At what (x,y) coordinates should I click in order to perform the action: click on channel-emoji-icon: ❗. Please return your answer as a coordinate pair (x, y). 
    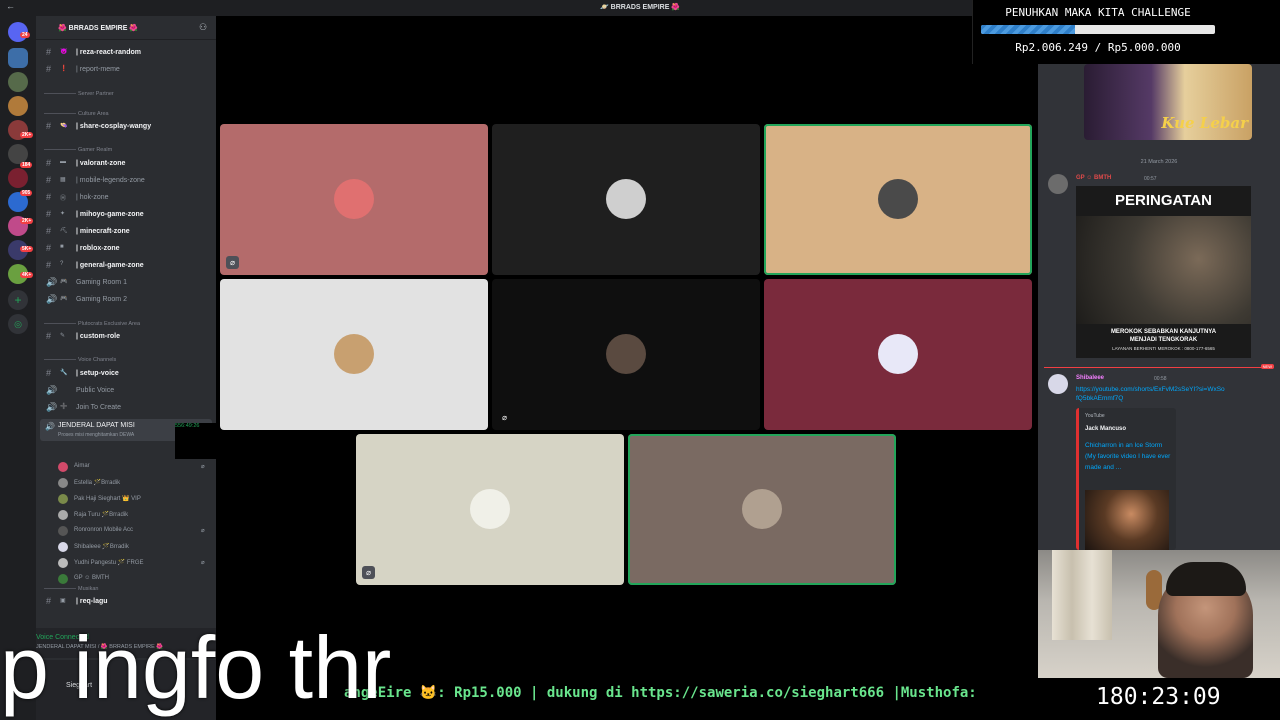
    Looking at the image, I should click on (64, 69).